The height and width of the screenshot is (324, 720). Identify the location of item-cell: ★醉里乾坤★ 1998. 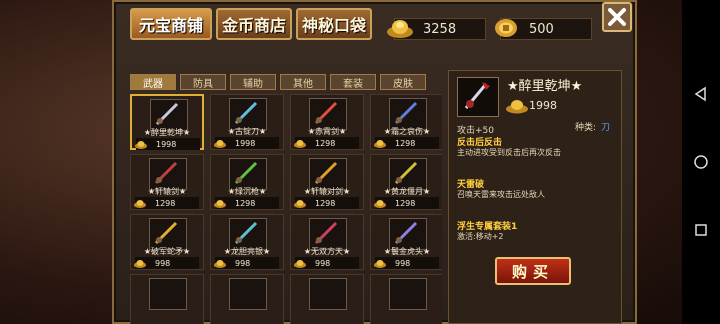
(167, 122).